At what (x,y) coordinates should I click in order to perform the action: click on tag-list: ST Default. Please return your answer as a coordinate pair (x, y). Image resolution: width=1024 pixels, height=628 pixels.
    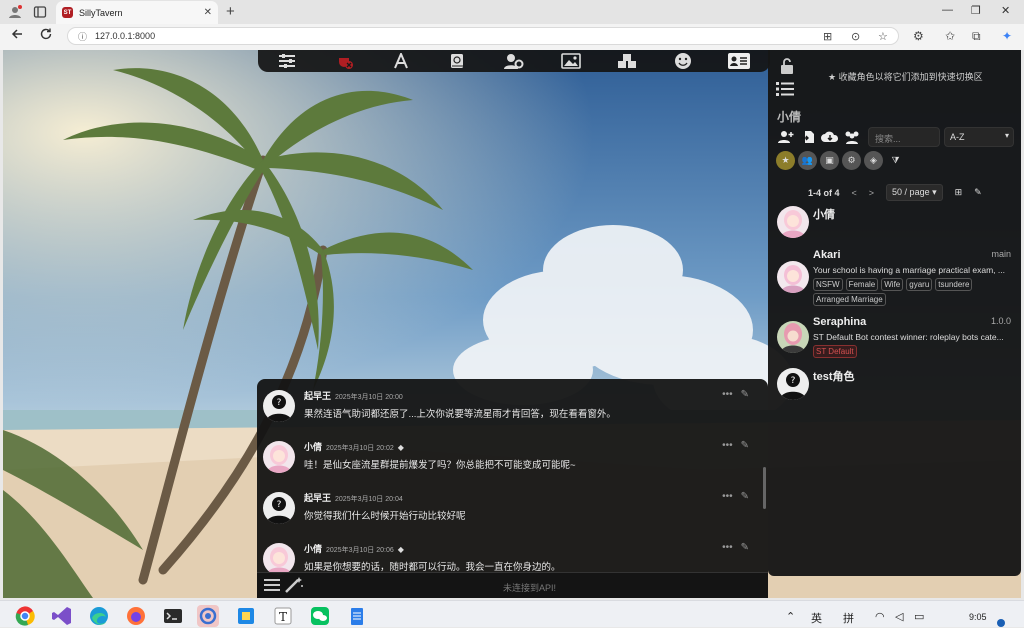
    Looking at the image, I should click on (911, 351).